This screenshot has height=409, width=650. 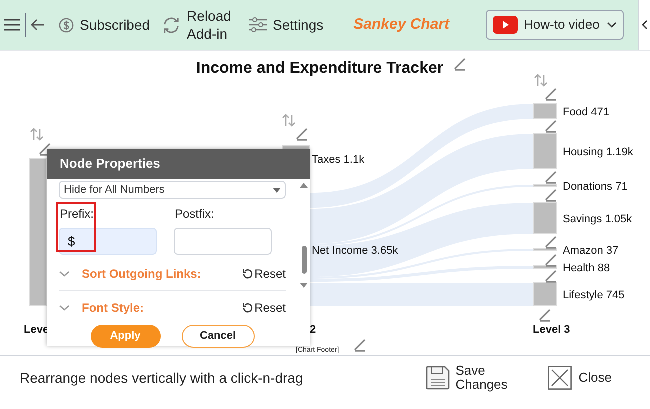 What do you see at coordinates (594, 296) in the screenshot?
I see `node-label: Lifestyle 745` at bounding box center [594, 296].